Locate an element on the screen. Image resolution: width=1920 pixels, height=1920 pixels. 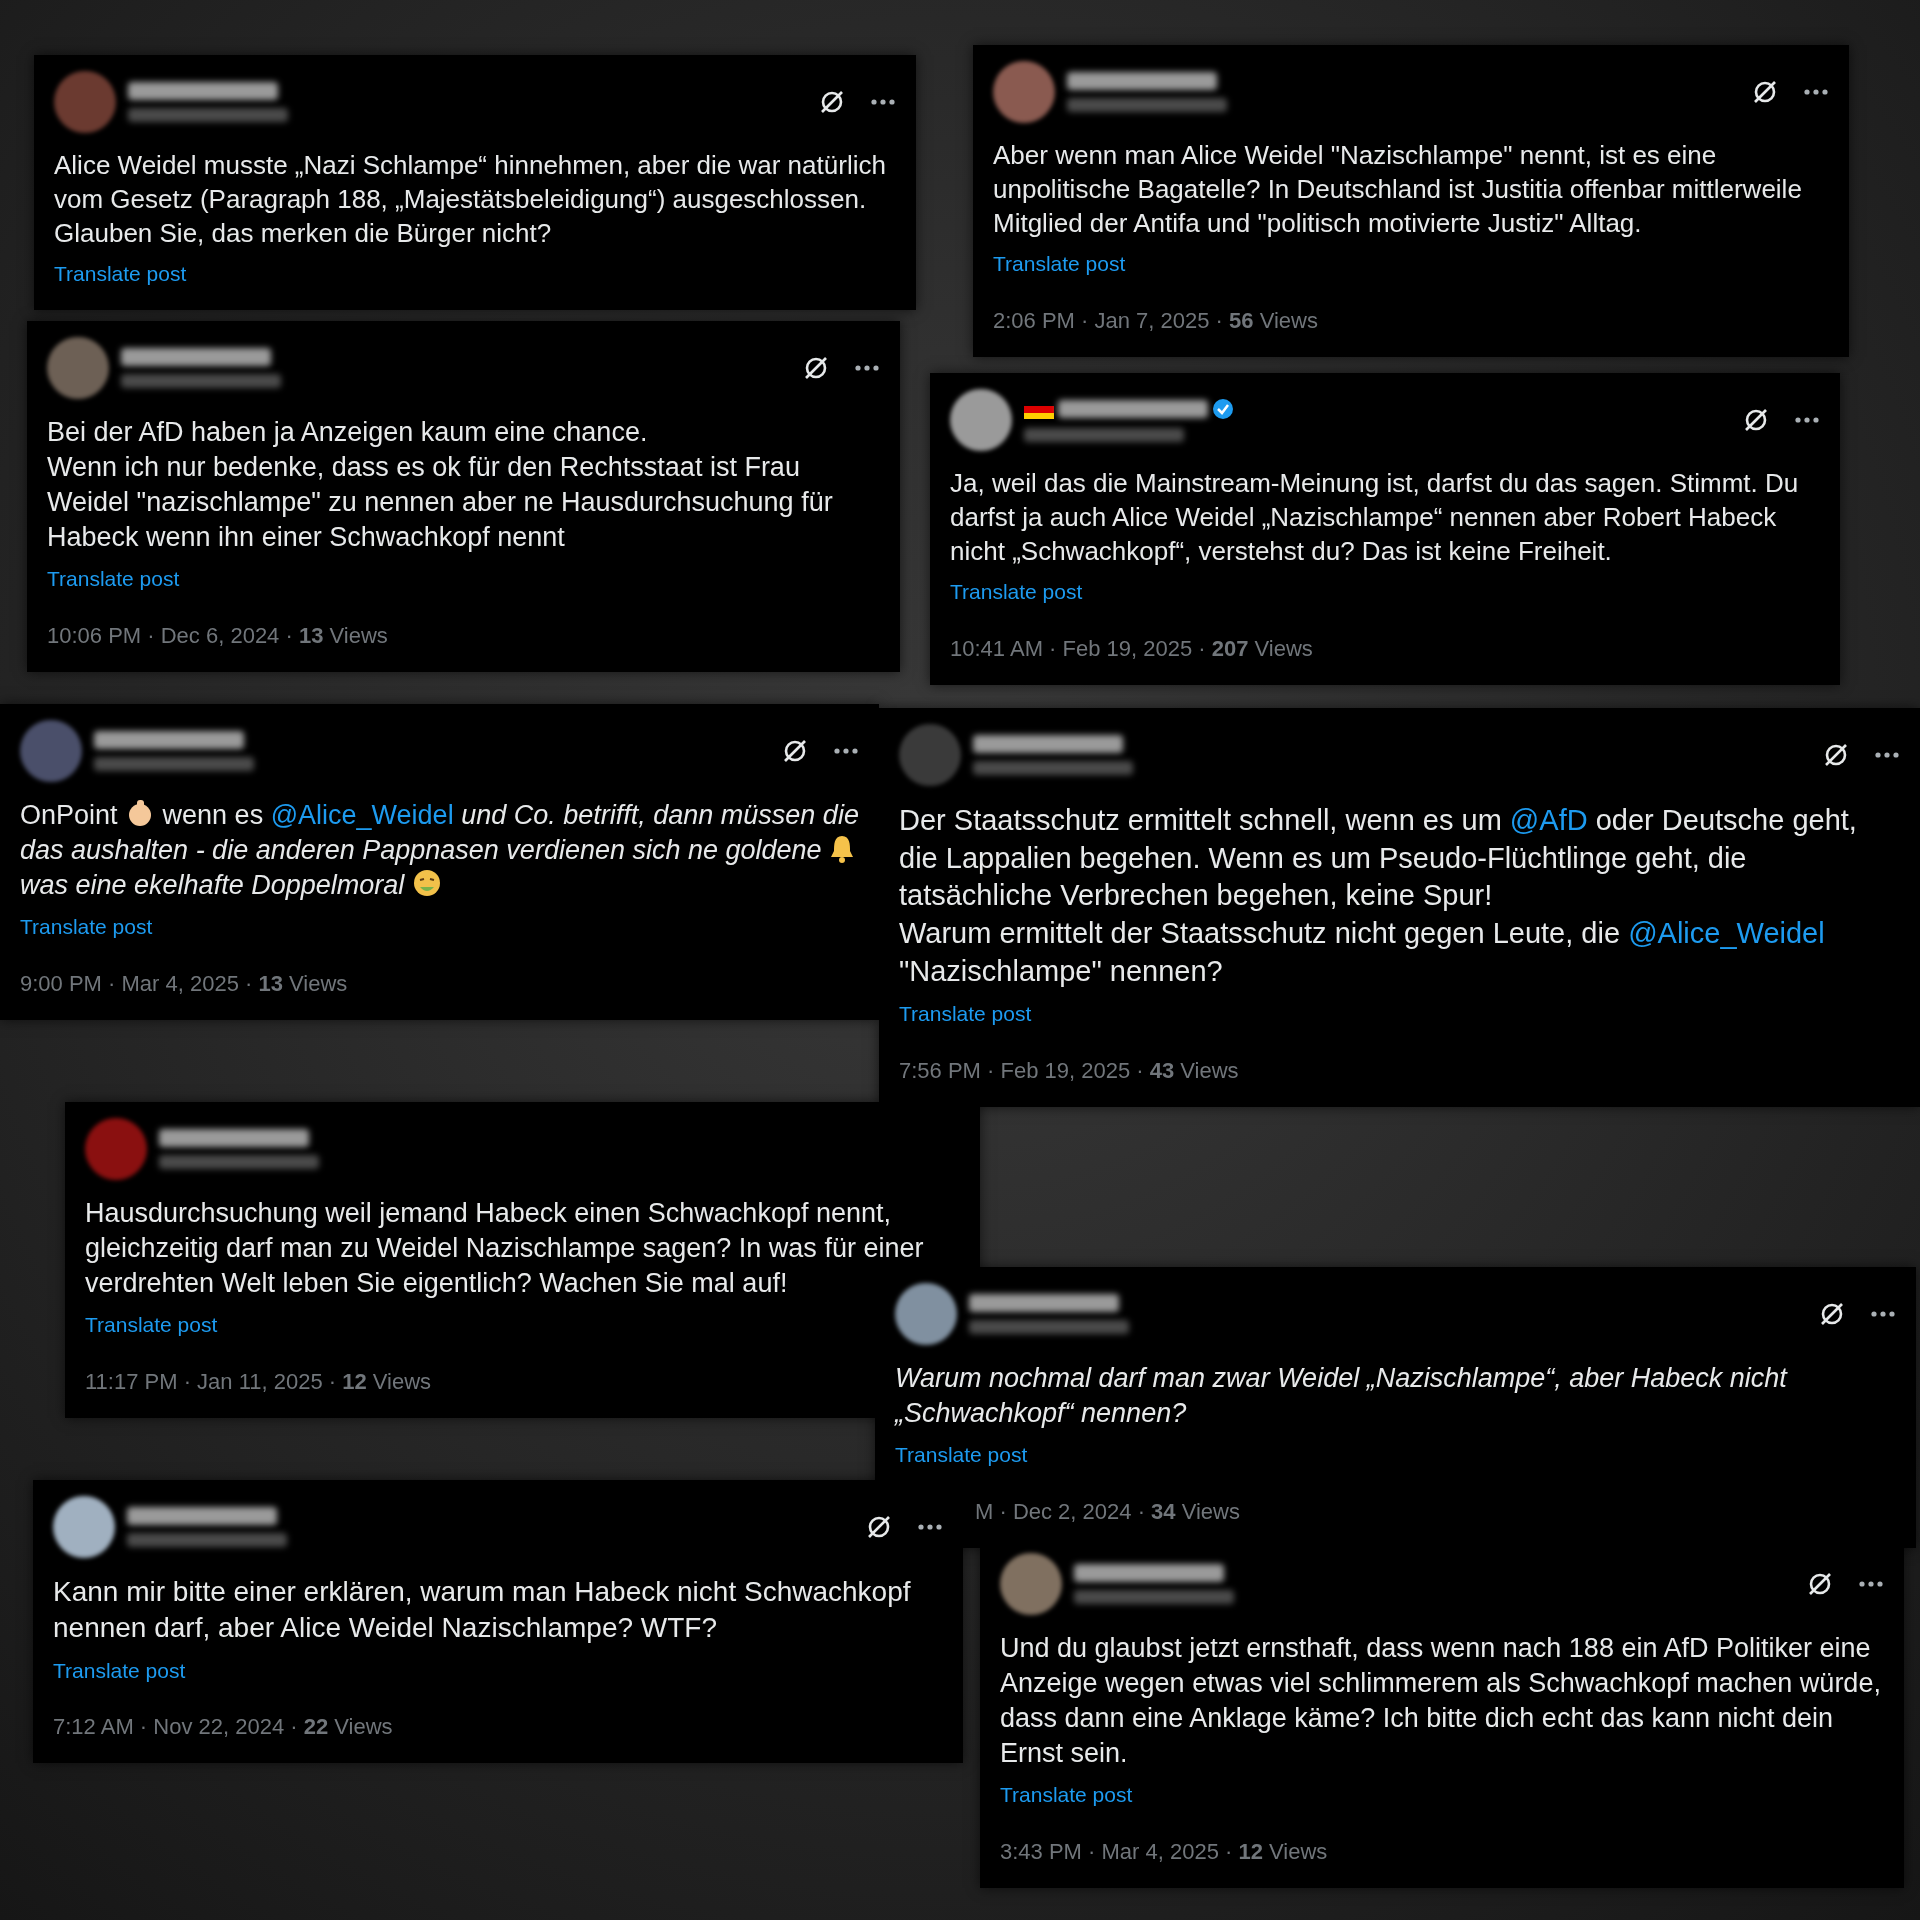
post-text: Ja, weil das die Mainstream-Meinung ist, darfst du das sagen. Stimmt. Du darfst ja auch Alice Weidel „Nazischlampe“ nennen aber Robert Habeck nicht „Schwachkopf“, verstehst du? Das ist keine Freiheit. is located at coordinates (1375, 517).